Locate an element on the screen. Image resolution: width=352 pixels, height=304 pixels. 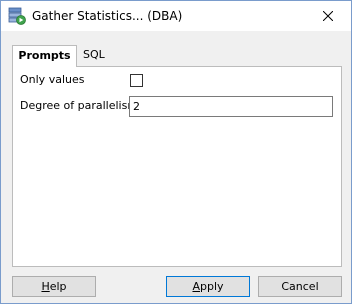
title-bar: Gather Statistics... (DBA) is located at coordinates (176, 16).